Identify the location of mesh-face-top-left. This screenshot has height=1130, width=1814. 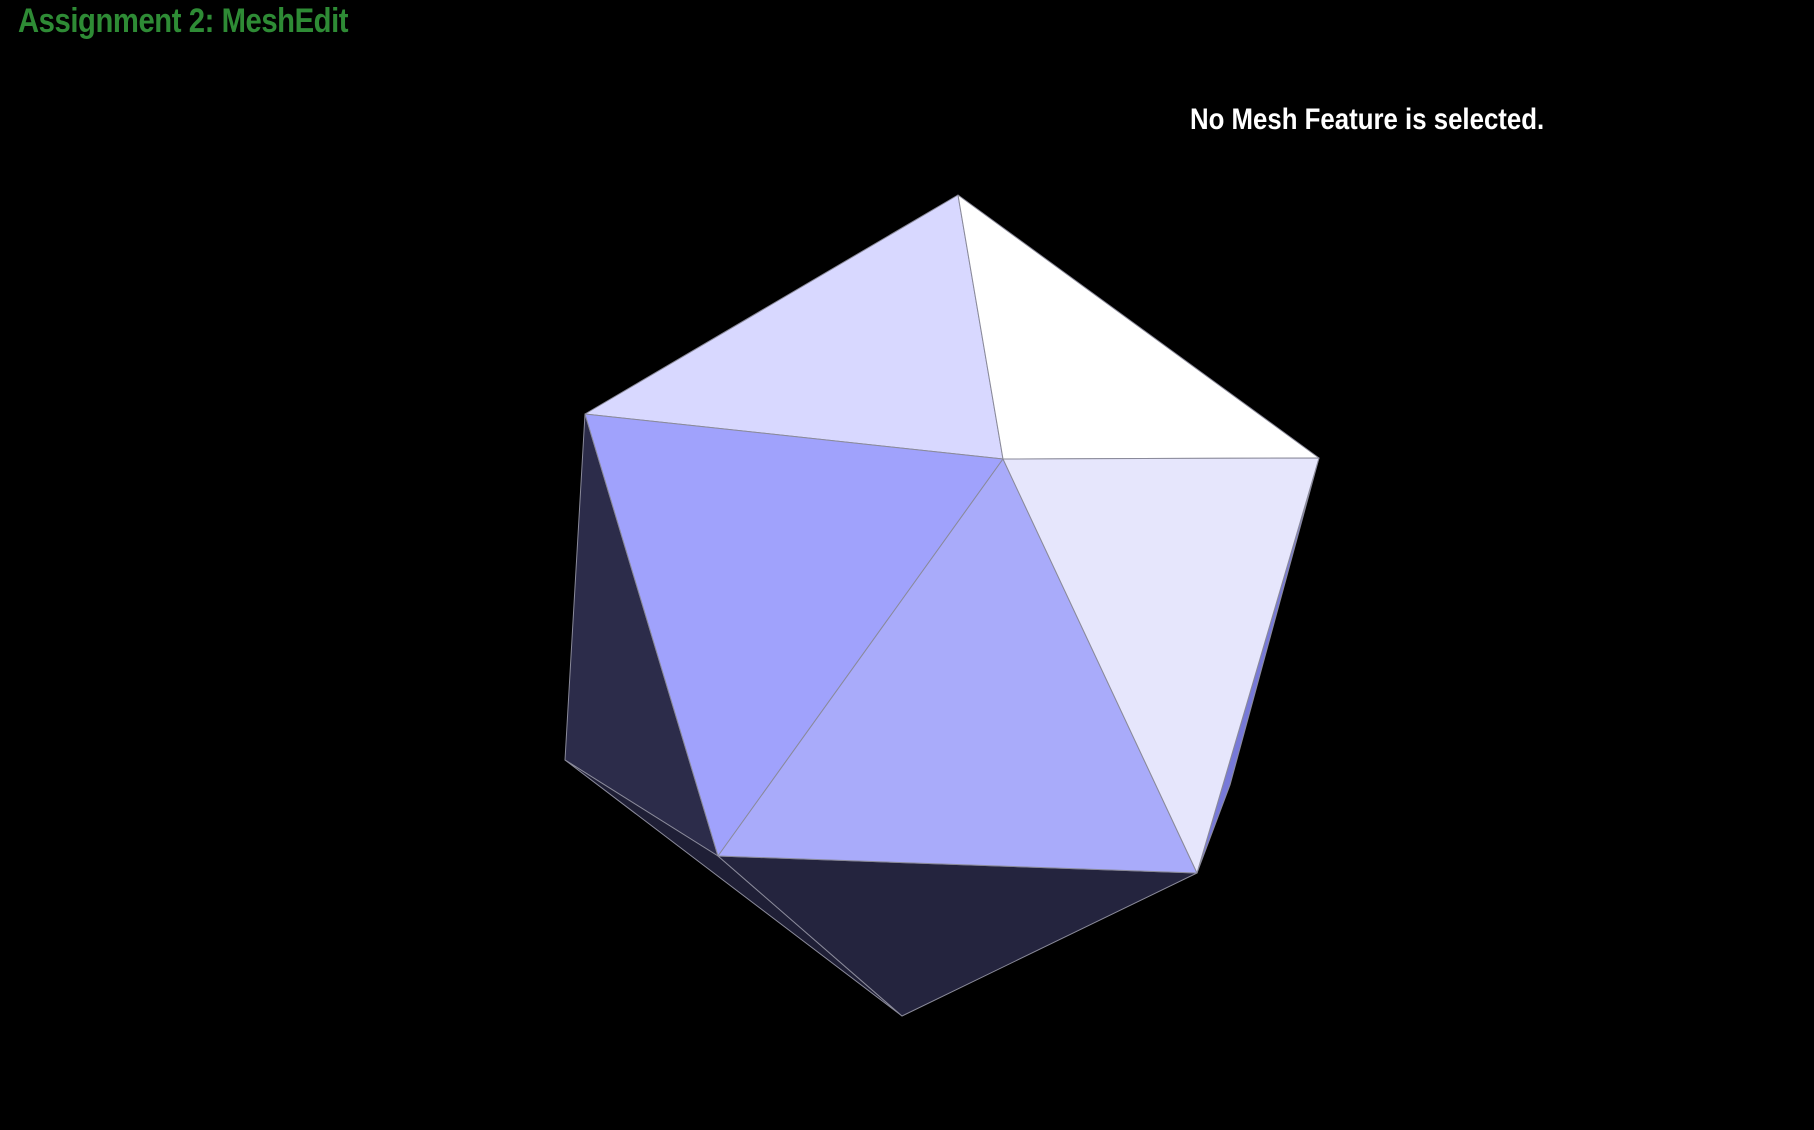
(794, 327).